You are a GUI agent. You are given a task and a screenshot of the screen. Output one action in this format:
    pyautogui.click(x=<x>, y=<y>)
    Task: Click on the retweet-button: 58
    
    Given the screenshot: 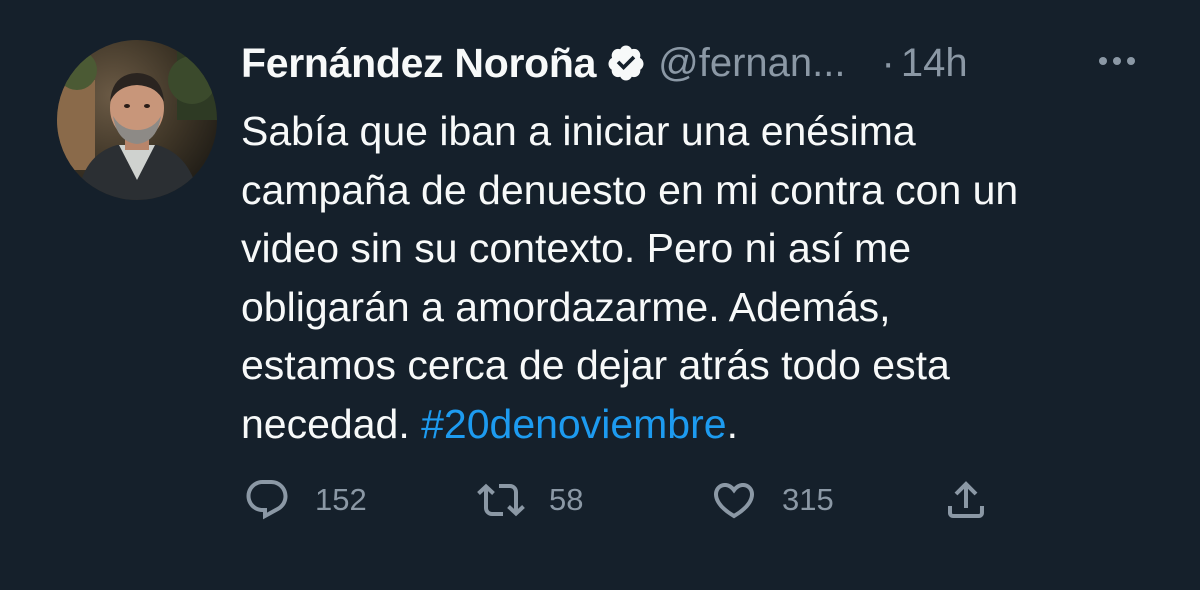 What is the action you would take?
    pyautogui.click(x=530, y=500)
    